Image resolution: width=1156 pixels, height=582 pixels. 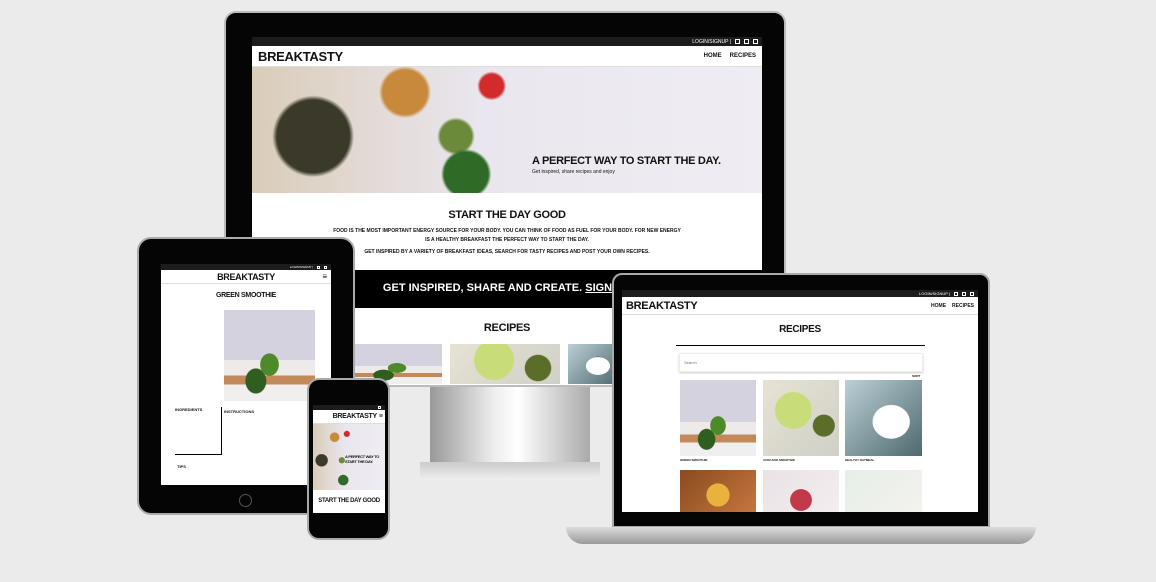 What do you see at coordinates (801, 535) in the screenshot?
I see `laptop-base` at bounding box center [801, 535].